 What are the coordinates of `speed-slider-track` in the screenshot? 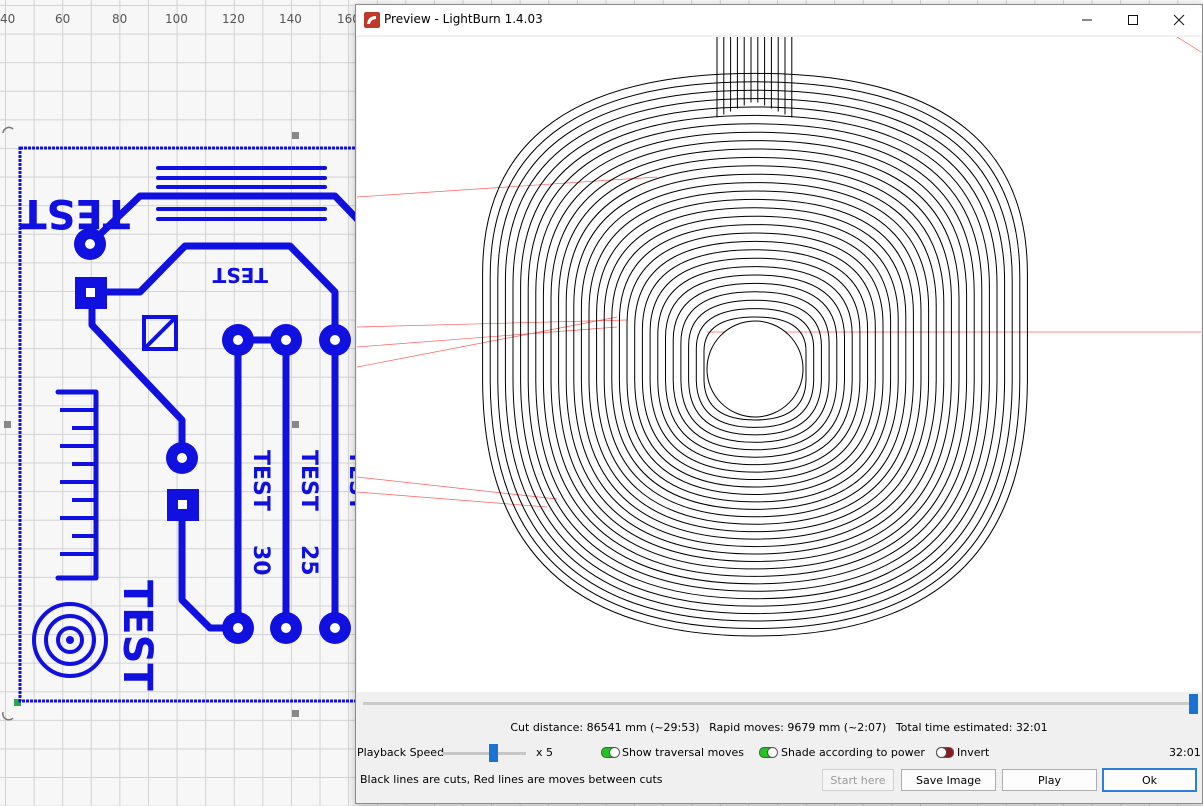 It's located at (484, 753).